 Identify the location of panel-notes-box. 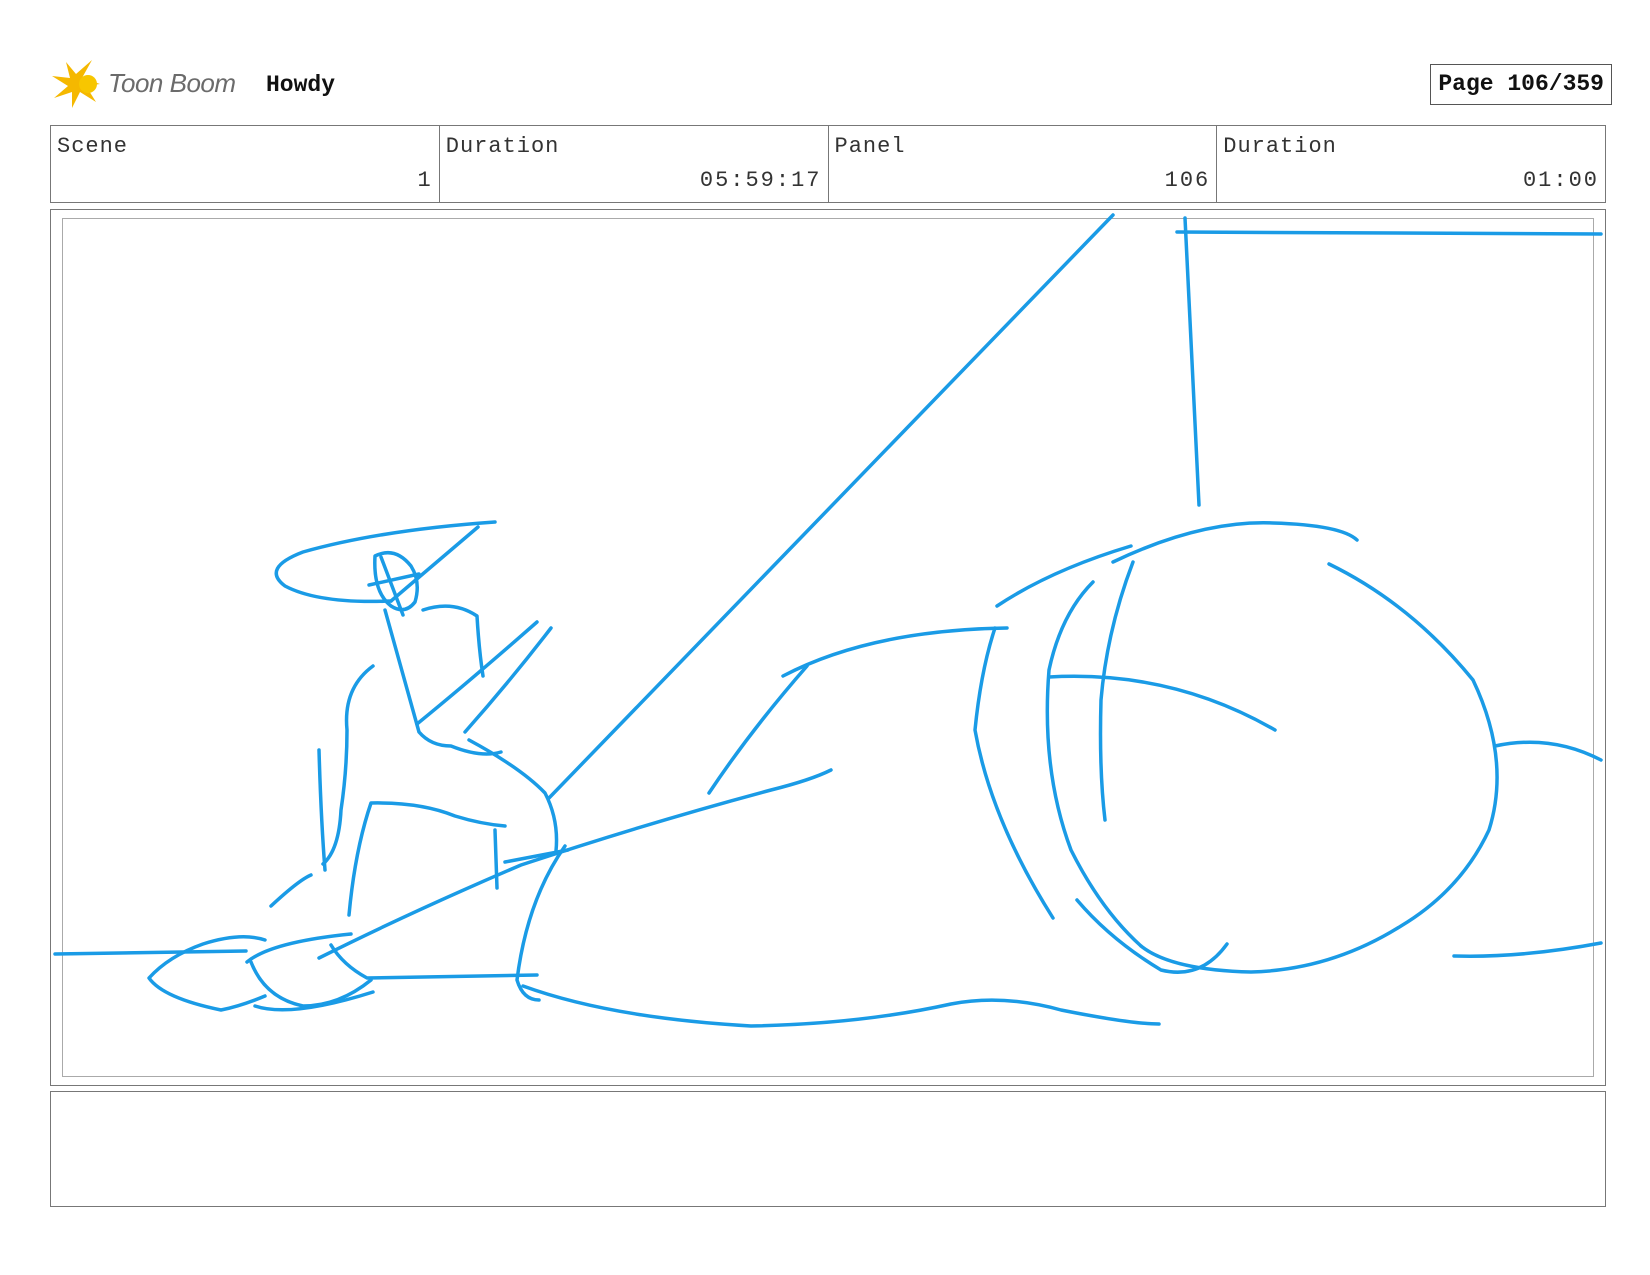
(828, 1149).